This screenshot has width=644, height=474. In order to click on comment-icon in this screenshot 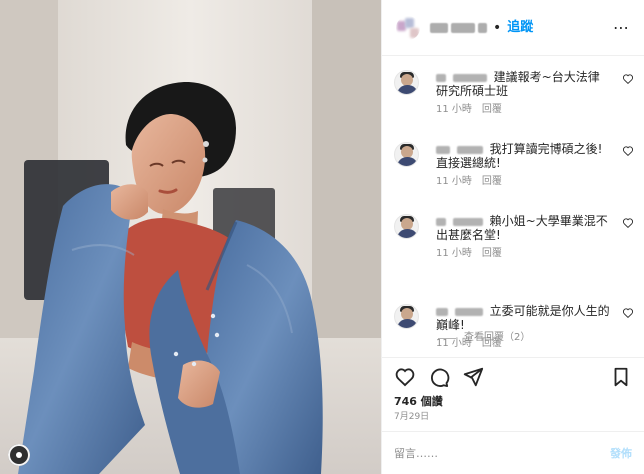, I will do `click(439, 377)`.